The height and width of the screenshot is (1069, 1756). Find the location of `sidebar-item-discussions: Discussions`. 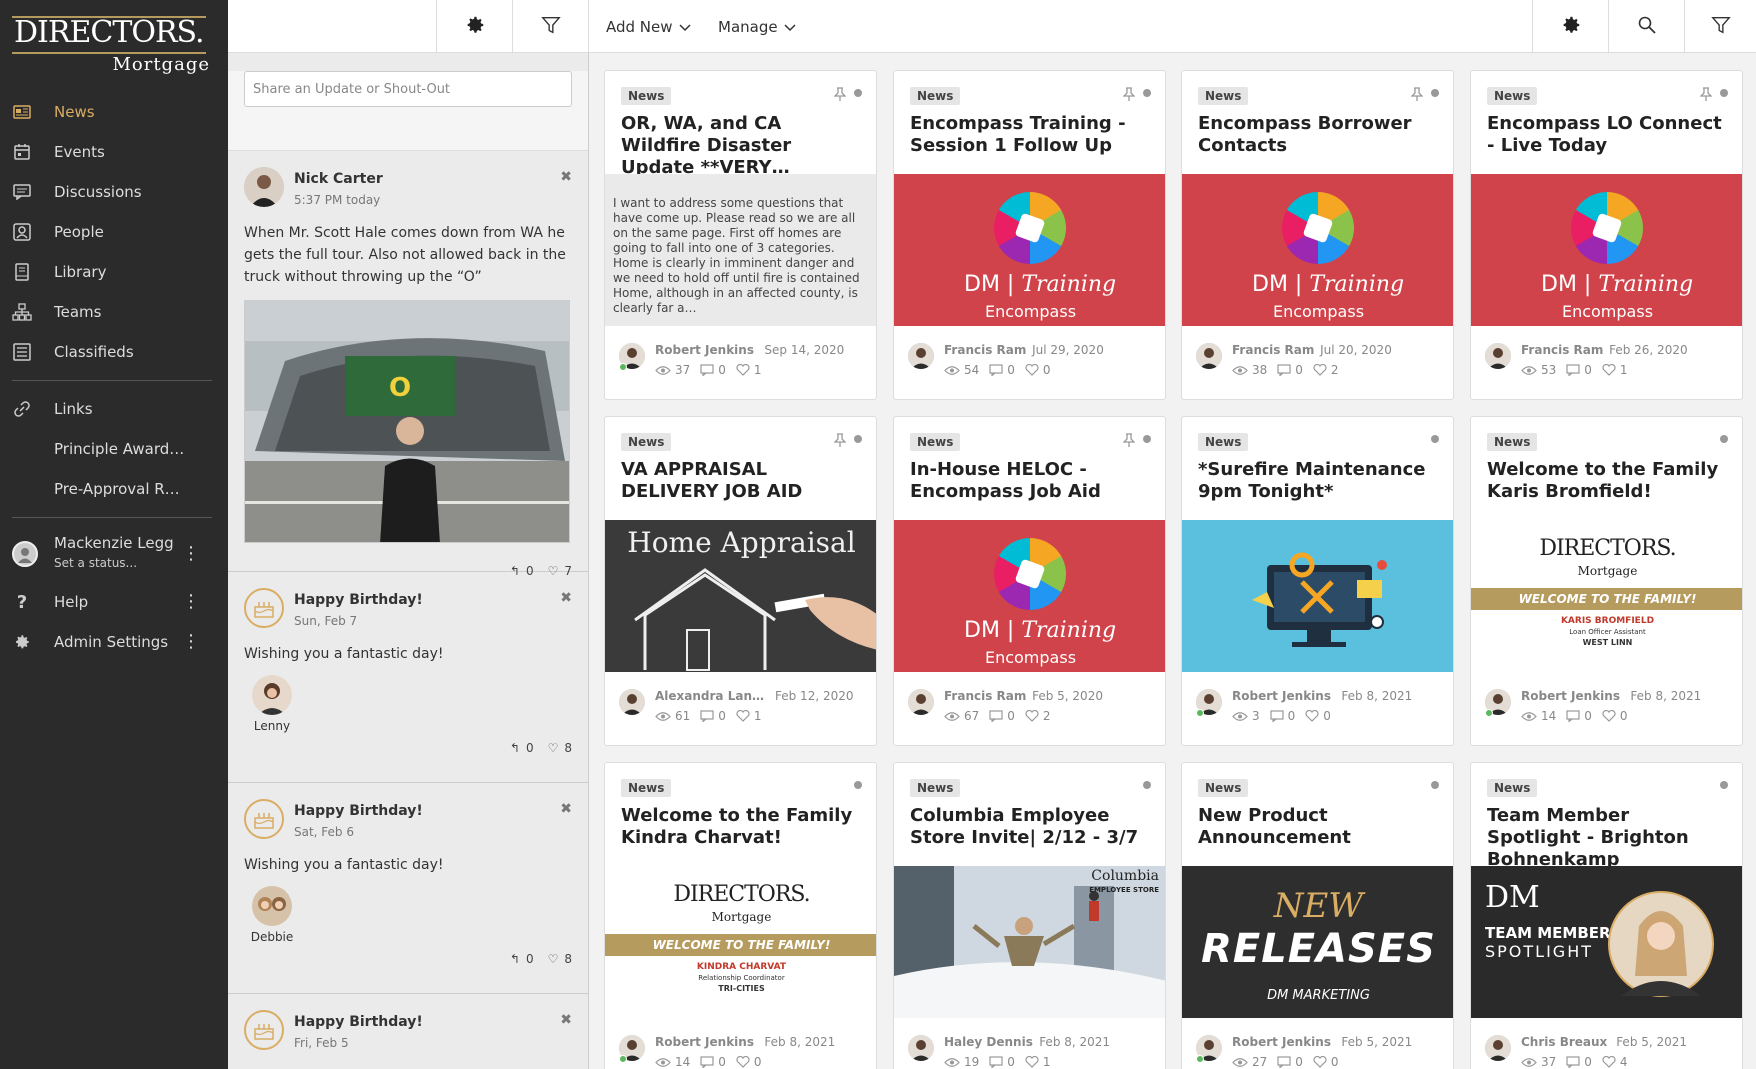

sidebar-item-discussions: Discussions is located at coordinates (114, 192).